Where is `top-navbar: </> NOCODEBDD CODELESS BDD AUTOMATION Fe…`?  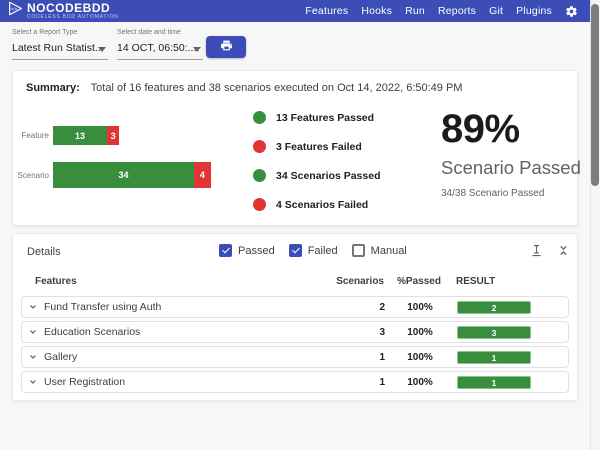 top-navbar: </> NOCODEBDD CODELESS BDD AUTOMATION Fe… is located at coordinates (300, 11).